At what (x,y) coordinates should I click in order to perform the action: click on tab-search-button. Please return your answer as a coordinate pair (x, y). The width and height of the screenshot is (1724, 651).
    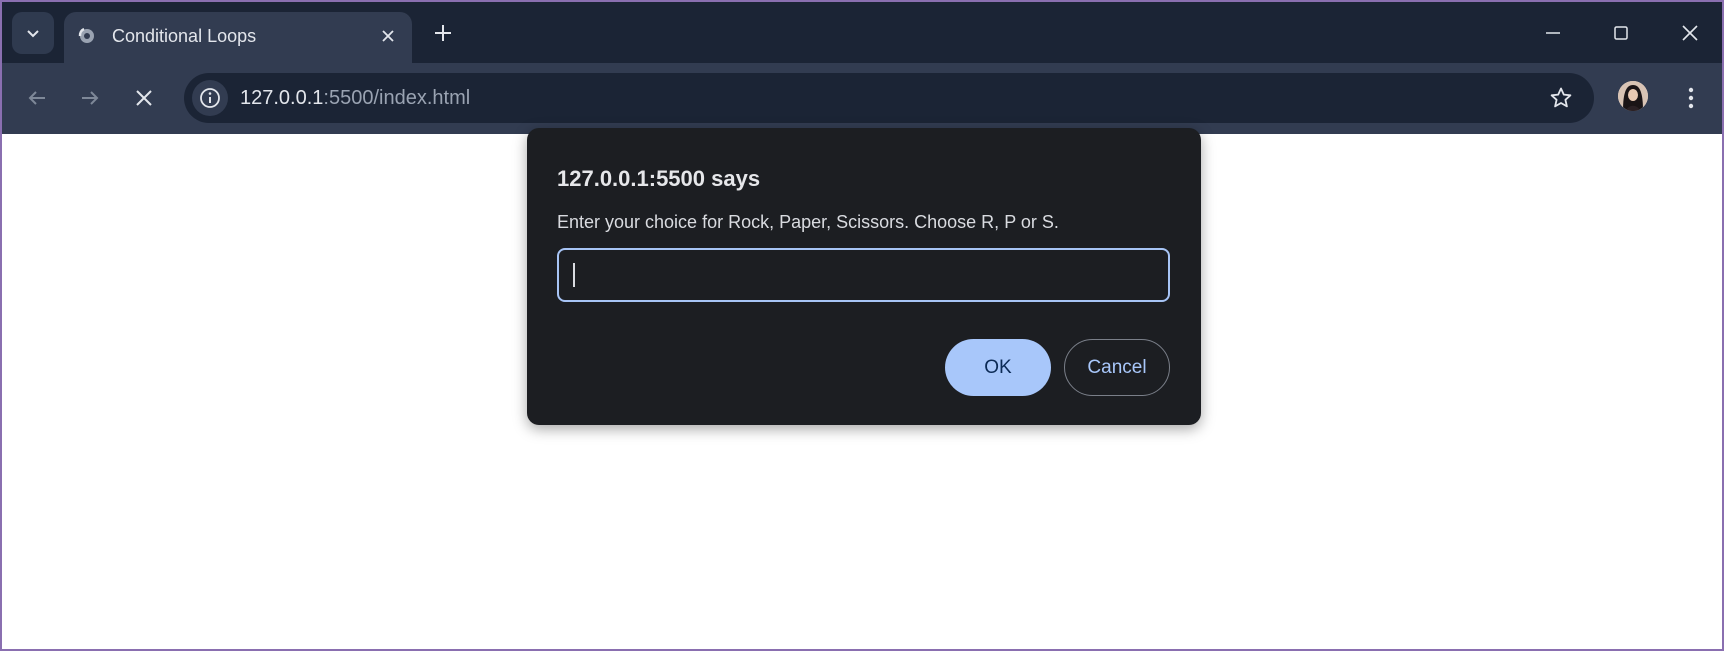
    Looking at the image, I should click on (33, 33).